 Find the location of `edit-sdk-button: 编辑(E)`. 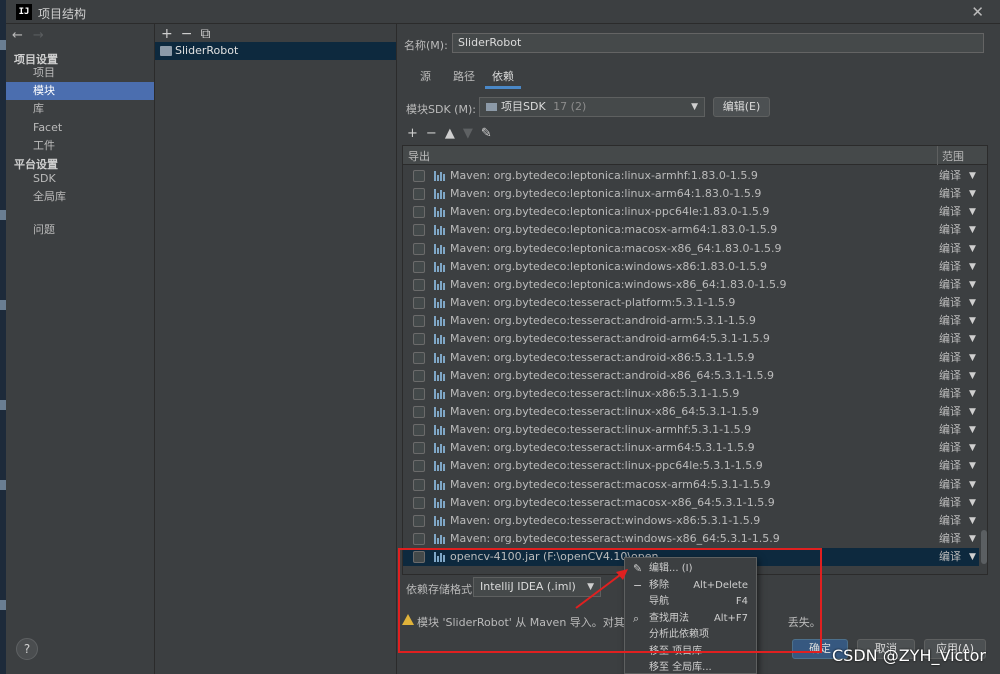

edit-sdk-button: 编辑(E) is located at coordinates (741, 107).